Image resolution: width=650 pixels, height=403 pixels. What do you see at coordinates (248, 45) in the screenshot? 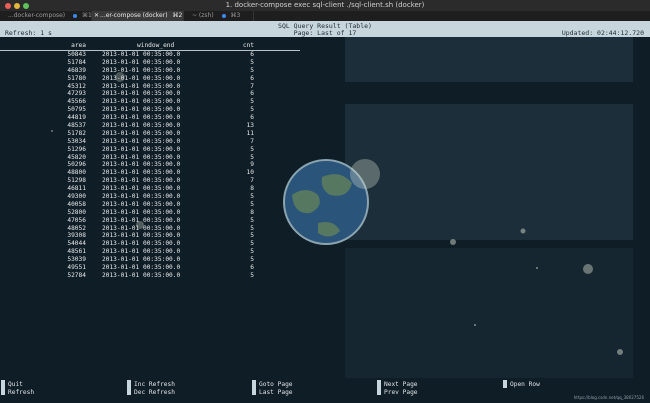
I see `column-header-cnt: cnt` at bounding box center [248, 45].